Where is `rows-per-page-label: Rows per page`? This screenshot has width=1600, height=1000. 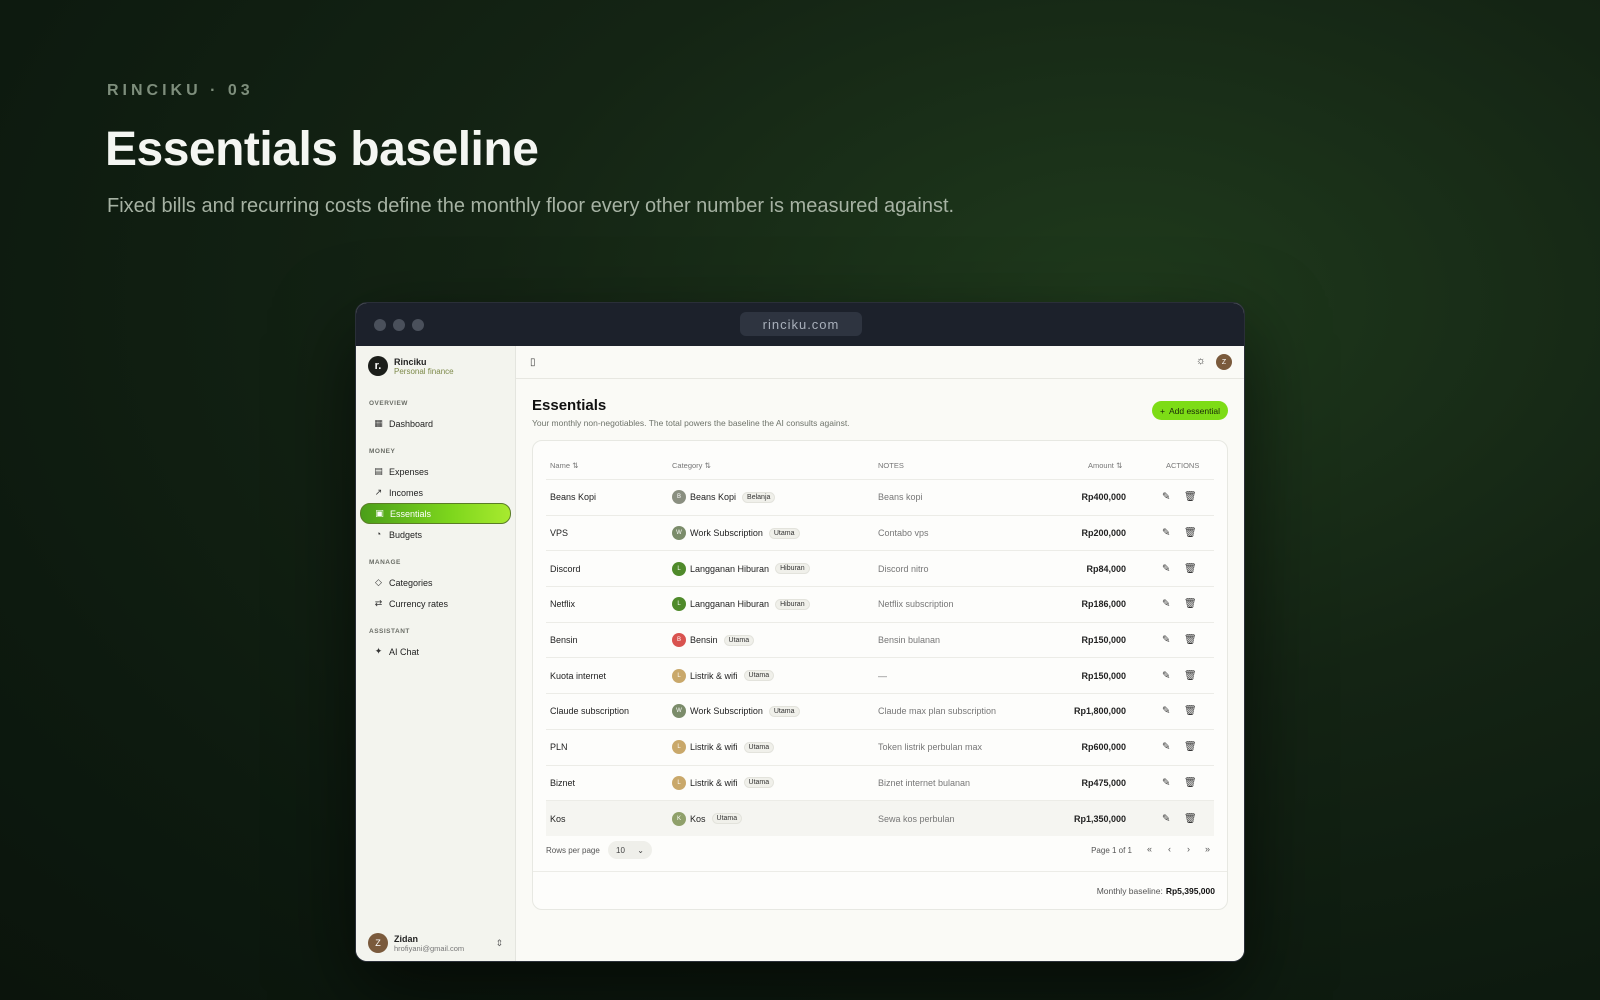 rows-per-page-label: Rows per page is located at coordinates (573, 850).